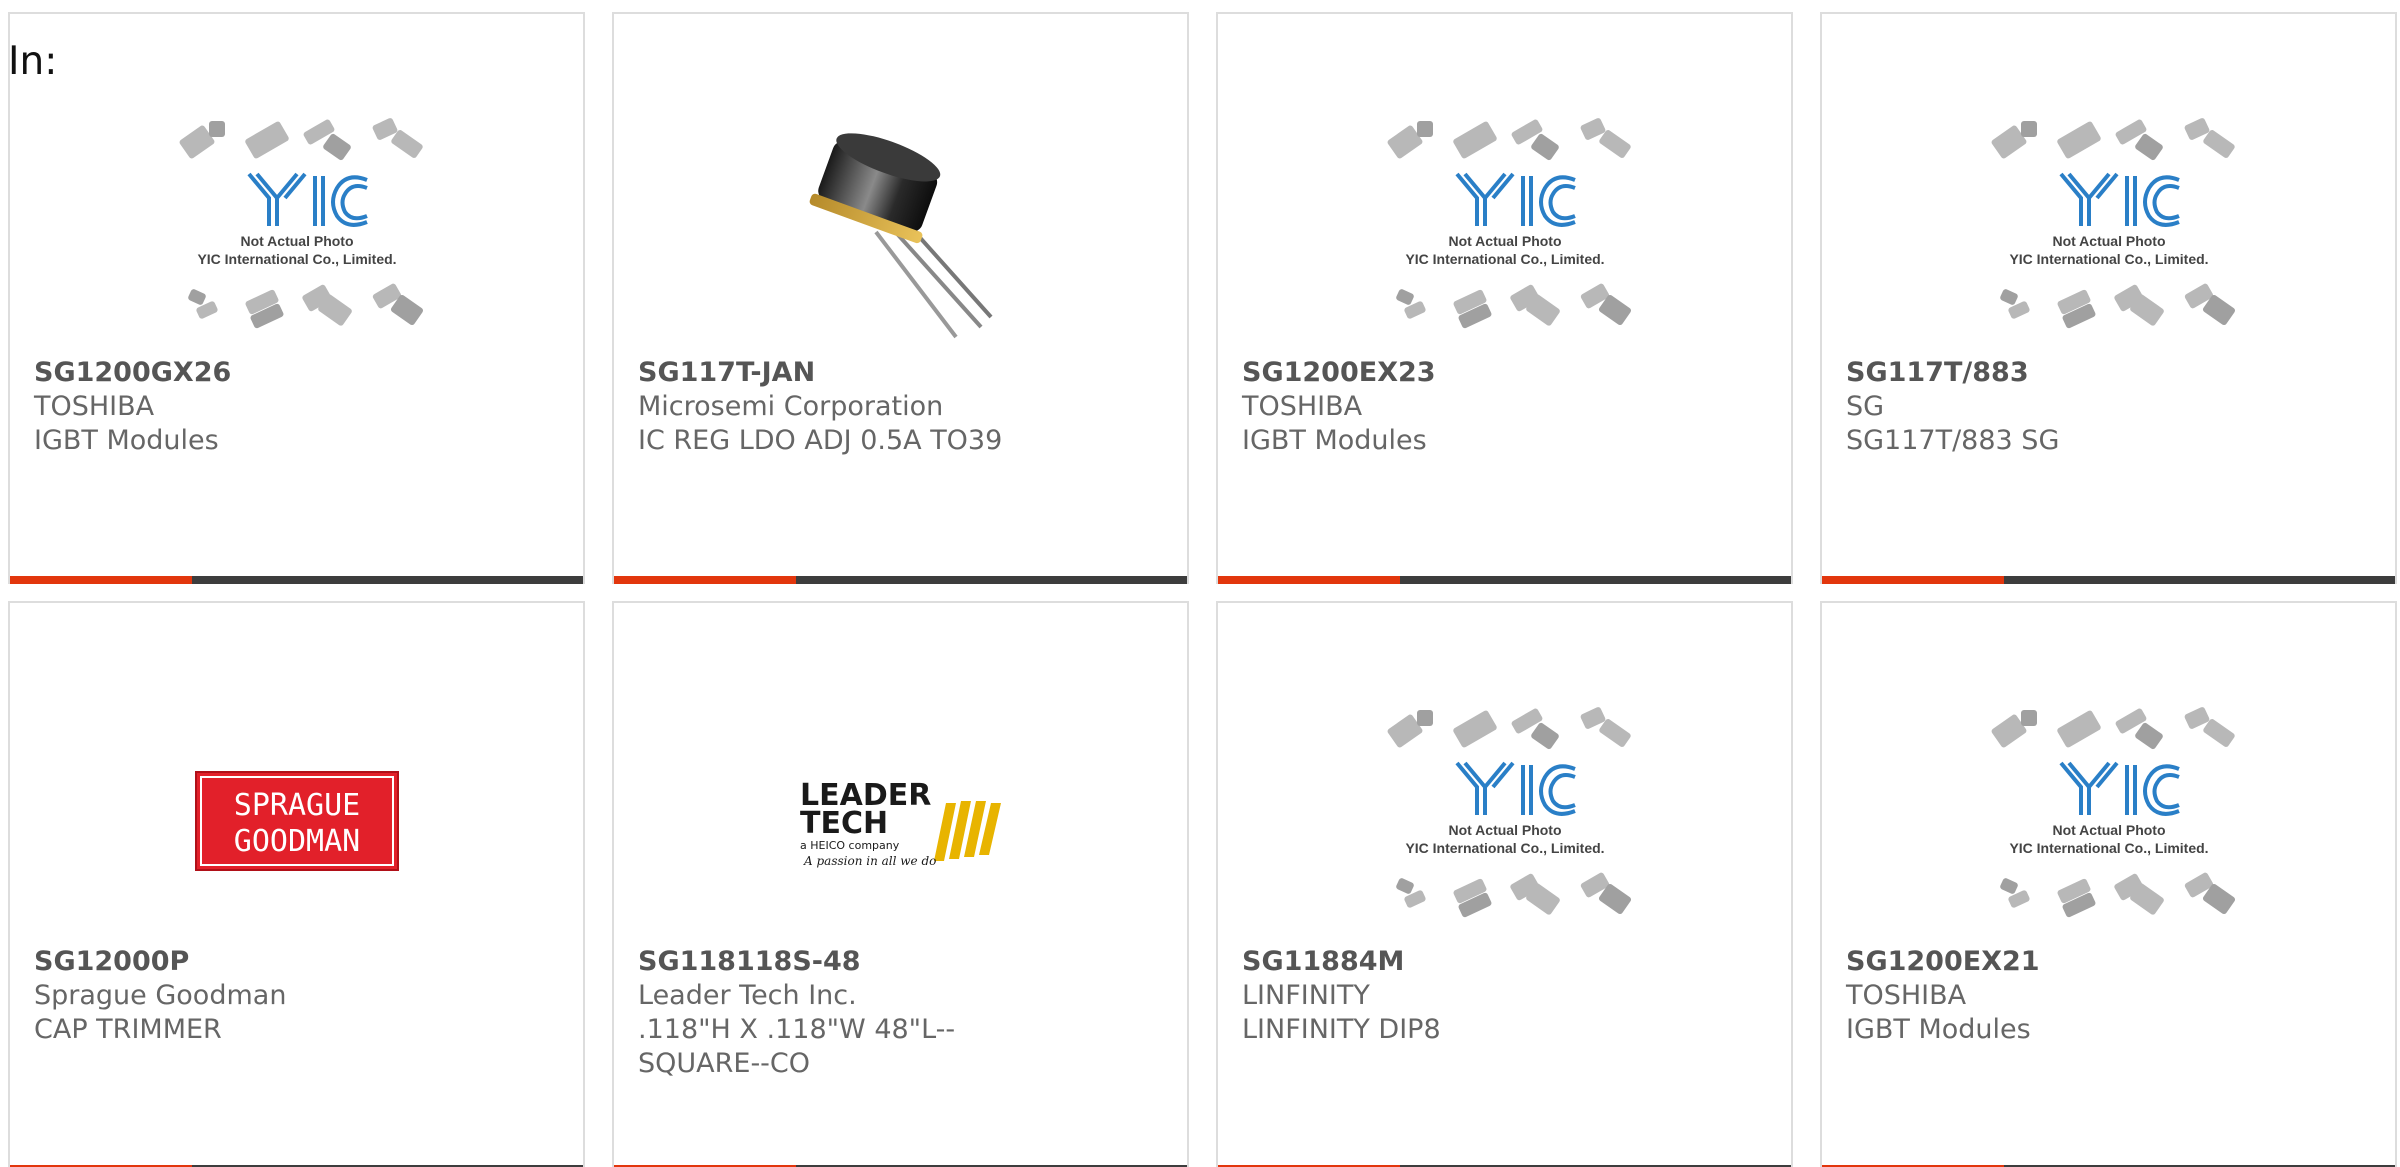  I want to click on description: LINFINITY DIP8, so click(1341, 1029).